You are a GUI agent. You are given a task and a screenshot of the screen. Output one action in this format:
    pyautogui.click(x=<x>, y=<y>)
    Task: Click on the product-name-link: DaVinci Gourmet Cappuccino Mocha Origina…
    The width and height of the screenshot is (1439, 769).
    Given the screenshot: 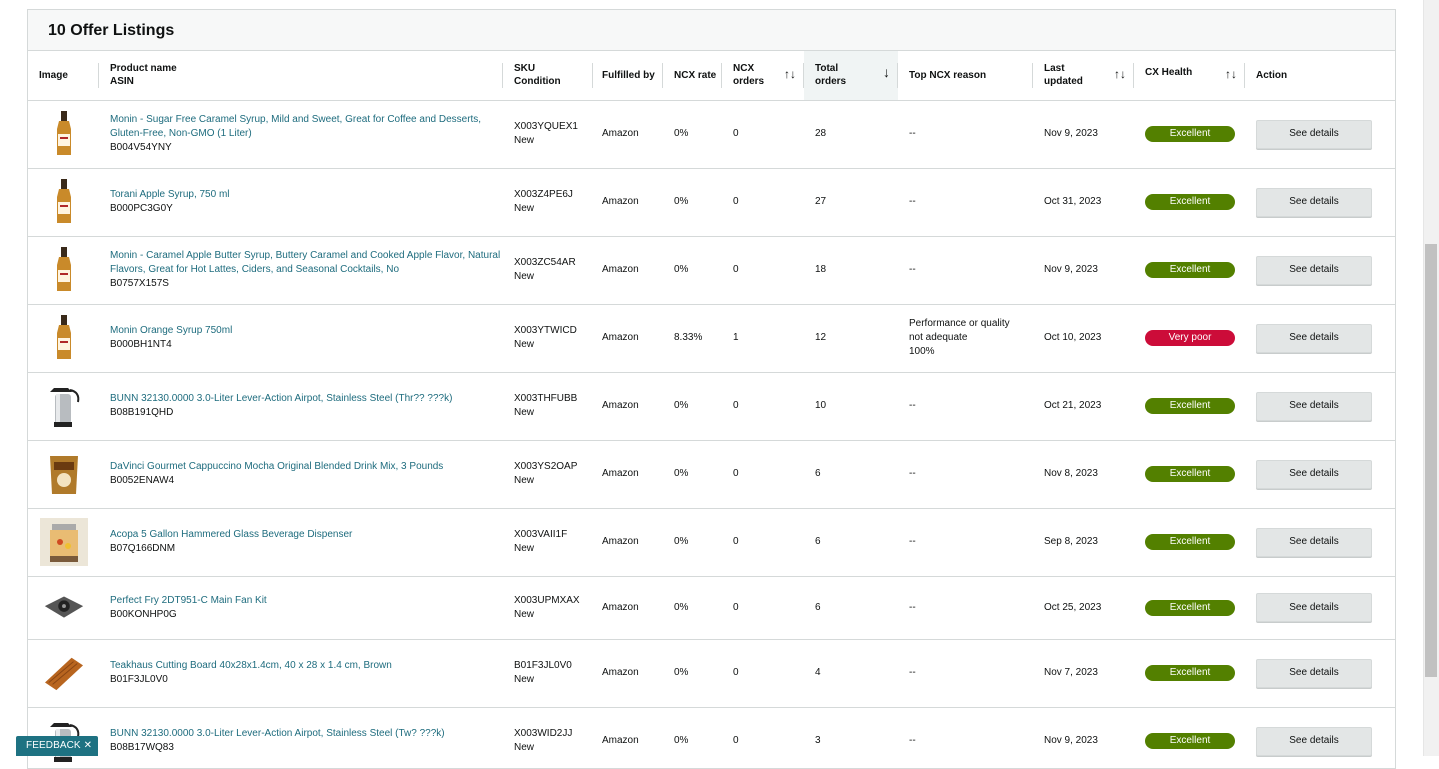 What is the action you would take?
    pyautogui.click(x=306, y=467)
    